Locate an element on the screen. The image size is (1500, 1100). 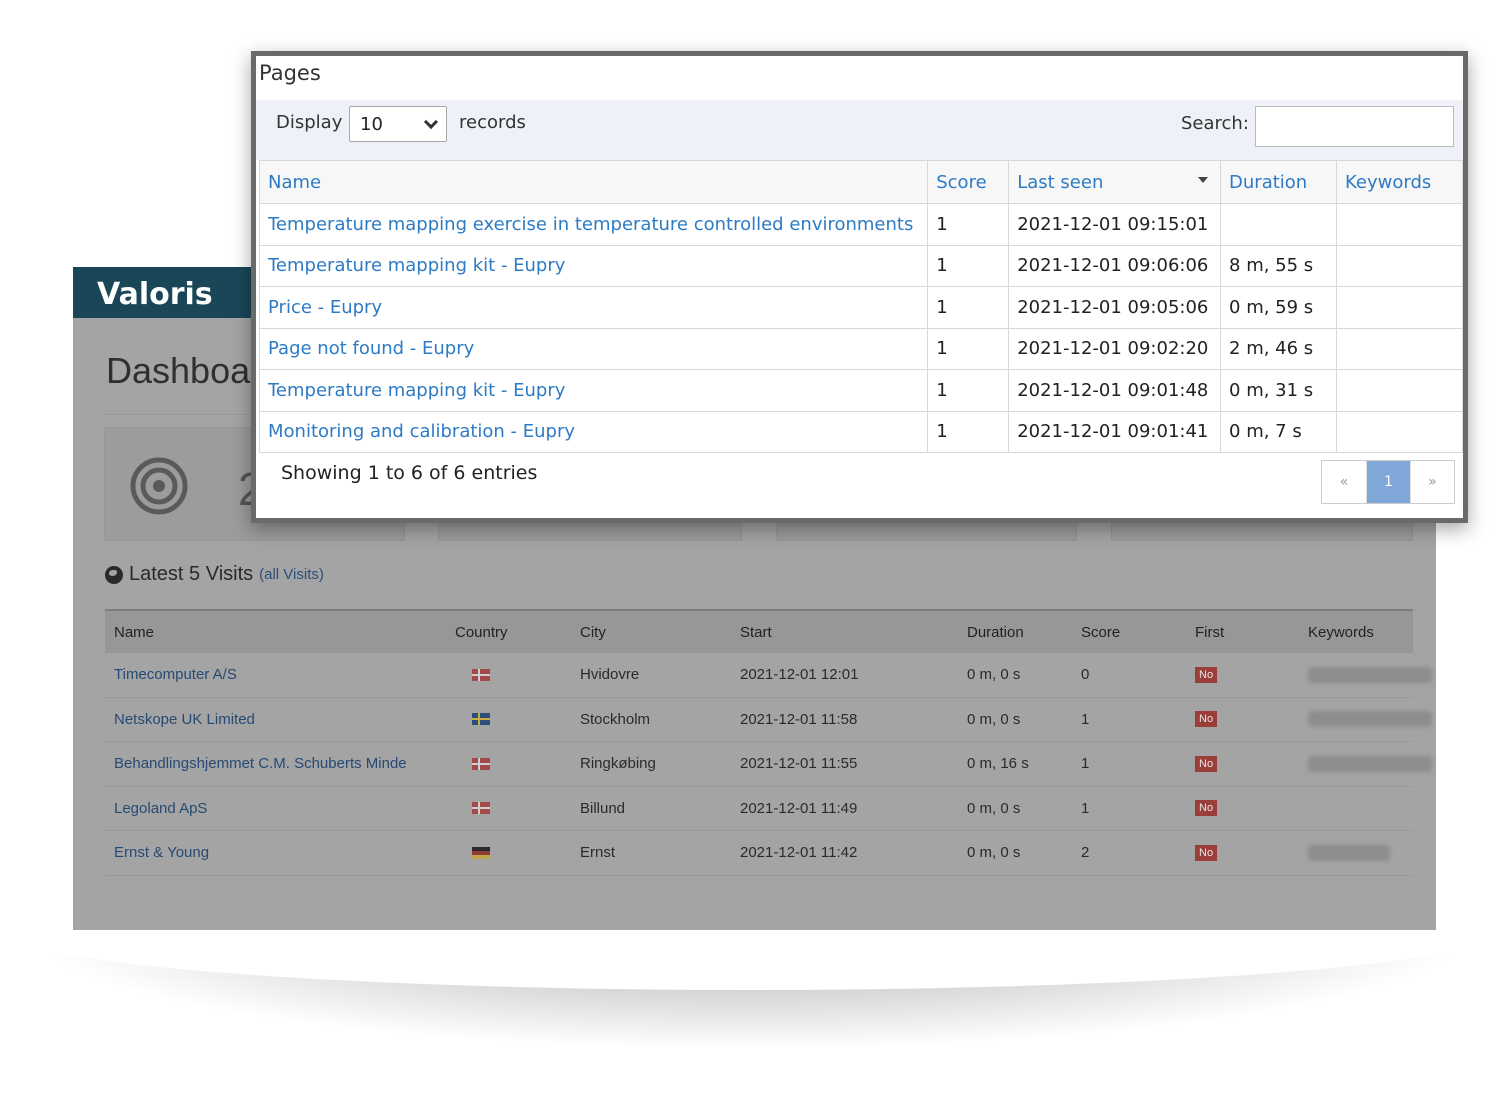
pager-prev-button: « is located at coordinates (1344, 482).